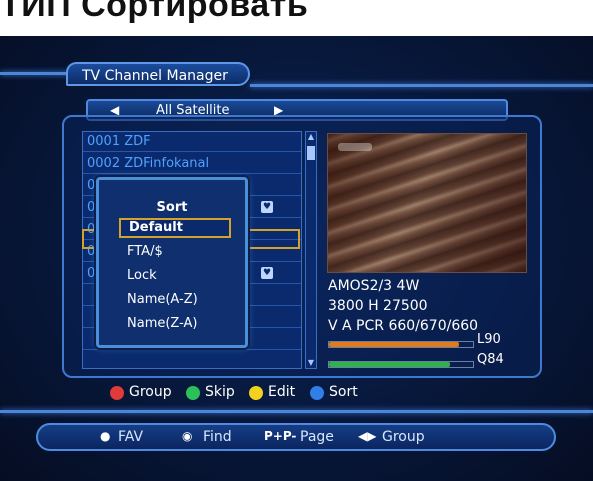 This screenshot has height=481, width=593. What do you see at coordinates (175, 228) in the screenshot?
I see `sort-option-default: Default` at bounding box center [175, 228].